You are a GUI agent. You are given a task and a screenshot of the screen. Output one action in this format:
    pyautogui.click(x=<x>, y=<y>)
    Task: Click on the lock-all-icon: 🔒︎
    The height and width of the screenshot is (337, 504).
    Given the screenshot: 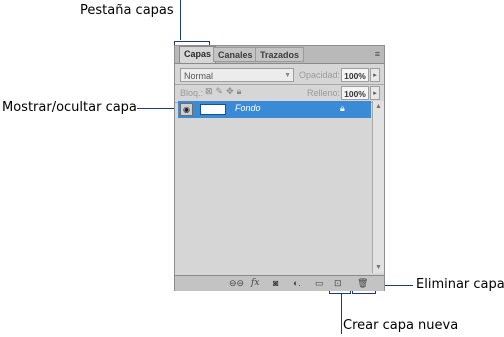 What is the action you would take?
    pyautogui.click(x=241, y=91)
    